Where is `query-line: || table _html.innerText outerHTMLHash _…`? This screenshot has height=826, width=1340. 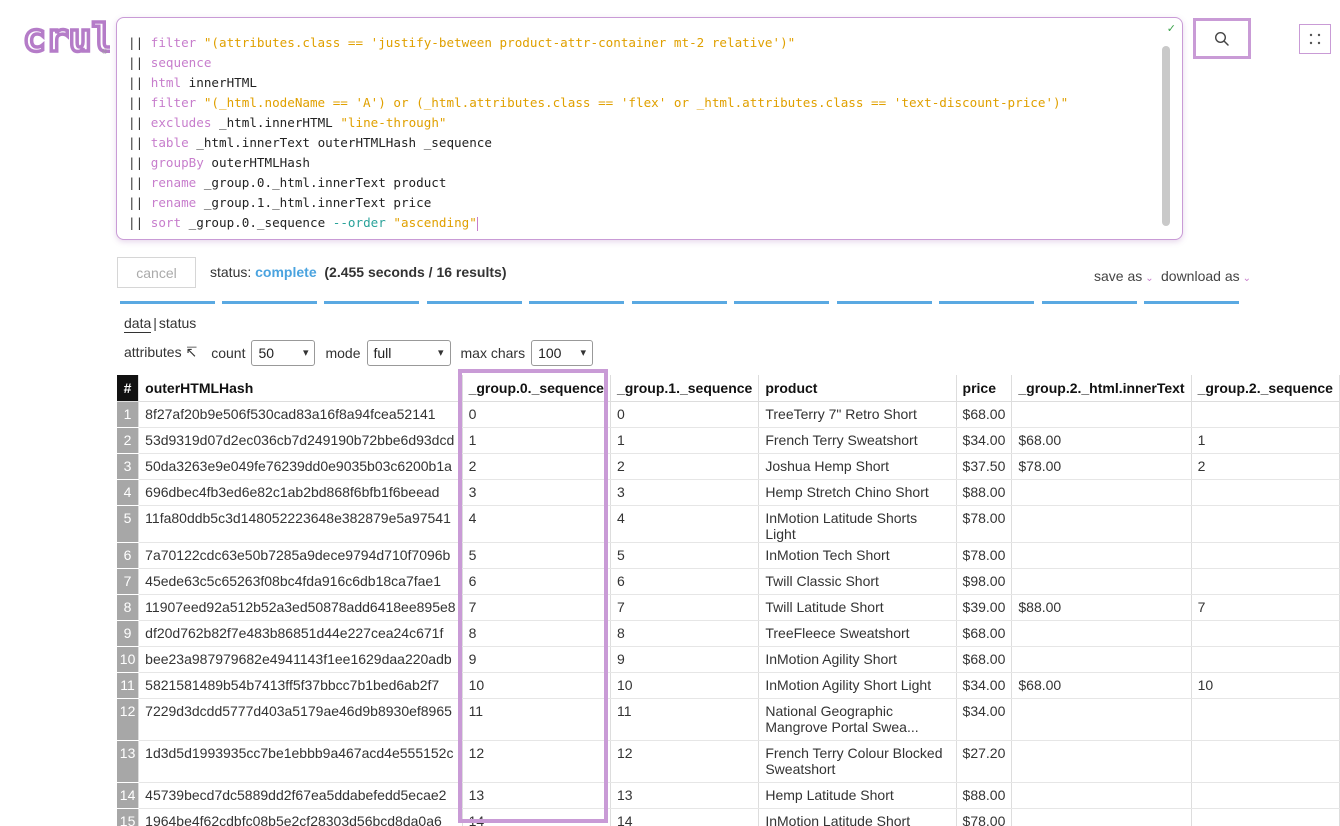
query-line: || table _html.innerText outerHTMLHash _… is located at coordinates (598, 143).